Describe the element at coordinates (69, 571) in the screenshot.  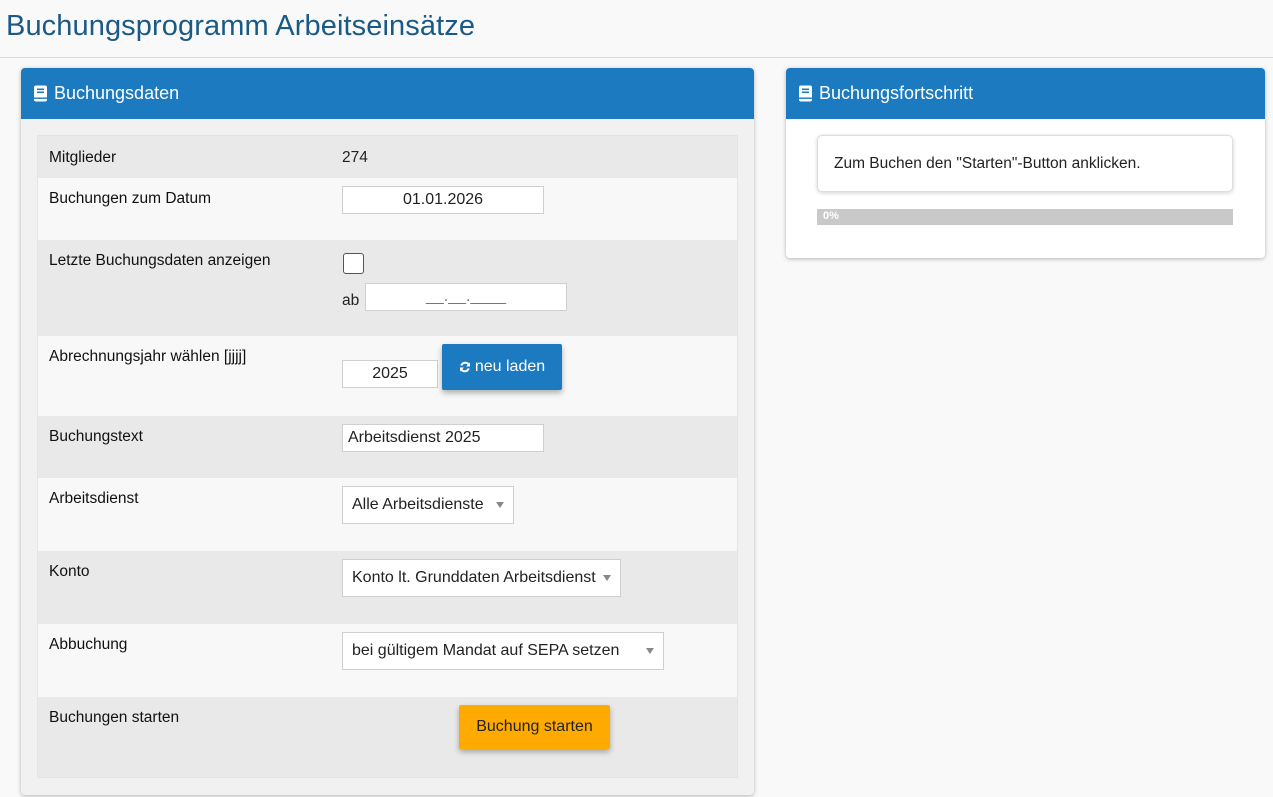
I see `account-label: Konto` at that location.